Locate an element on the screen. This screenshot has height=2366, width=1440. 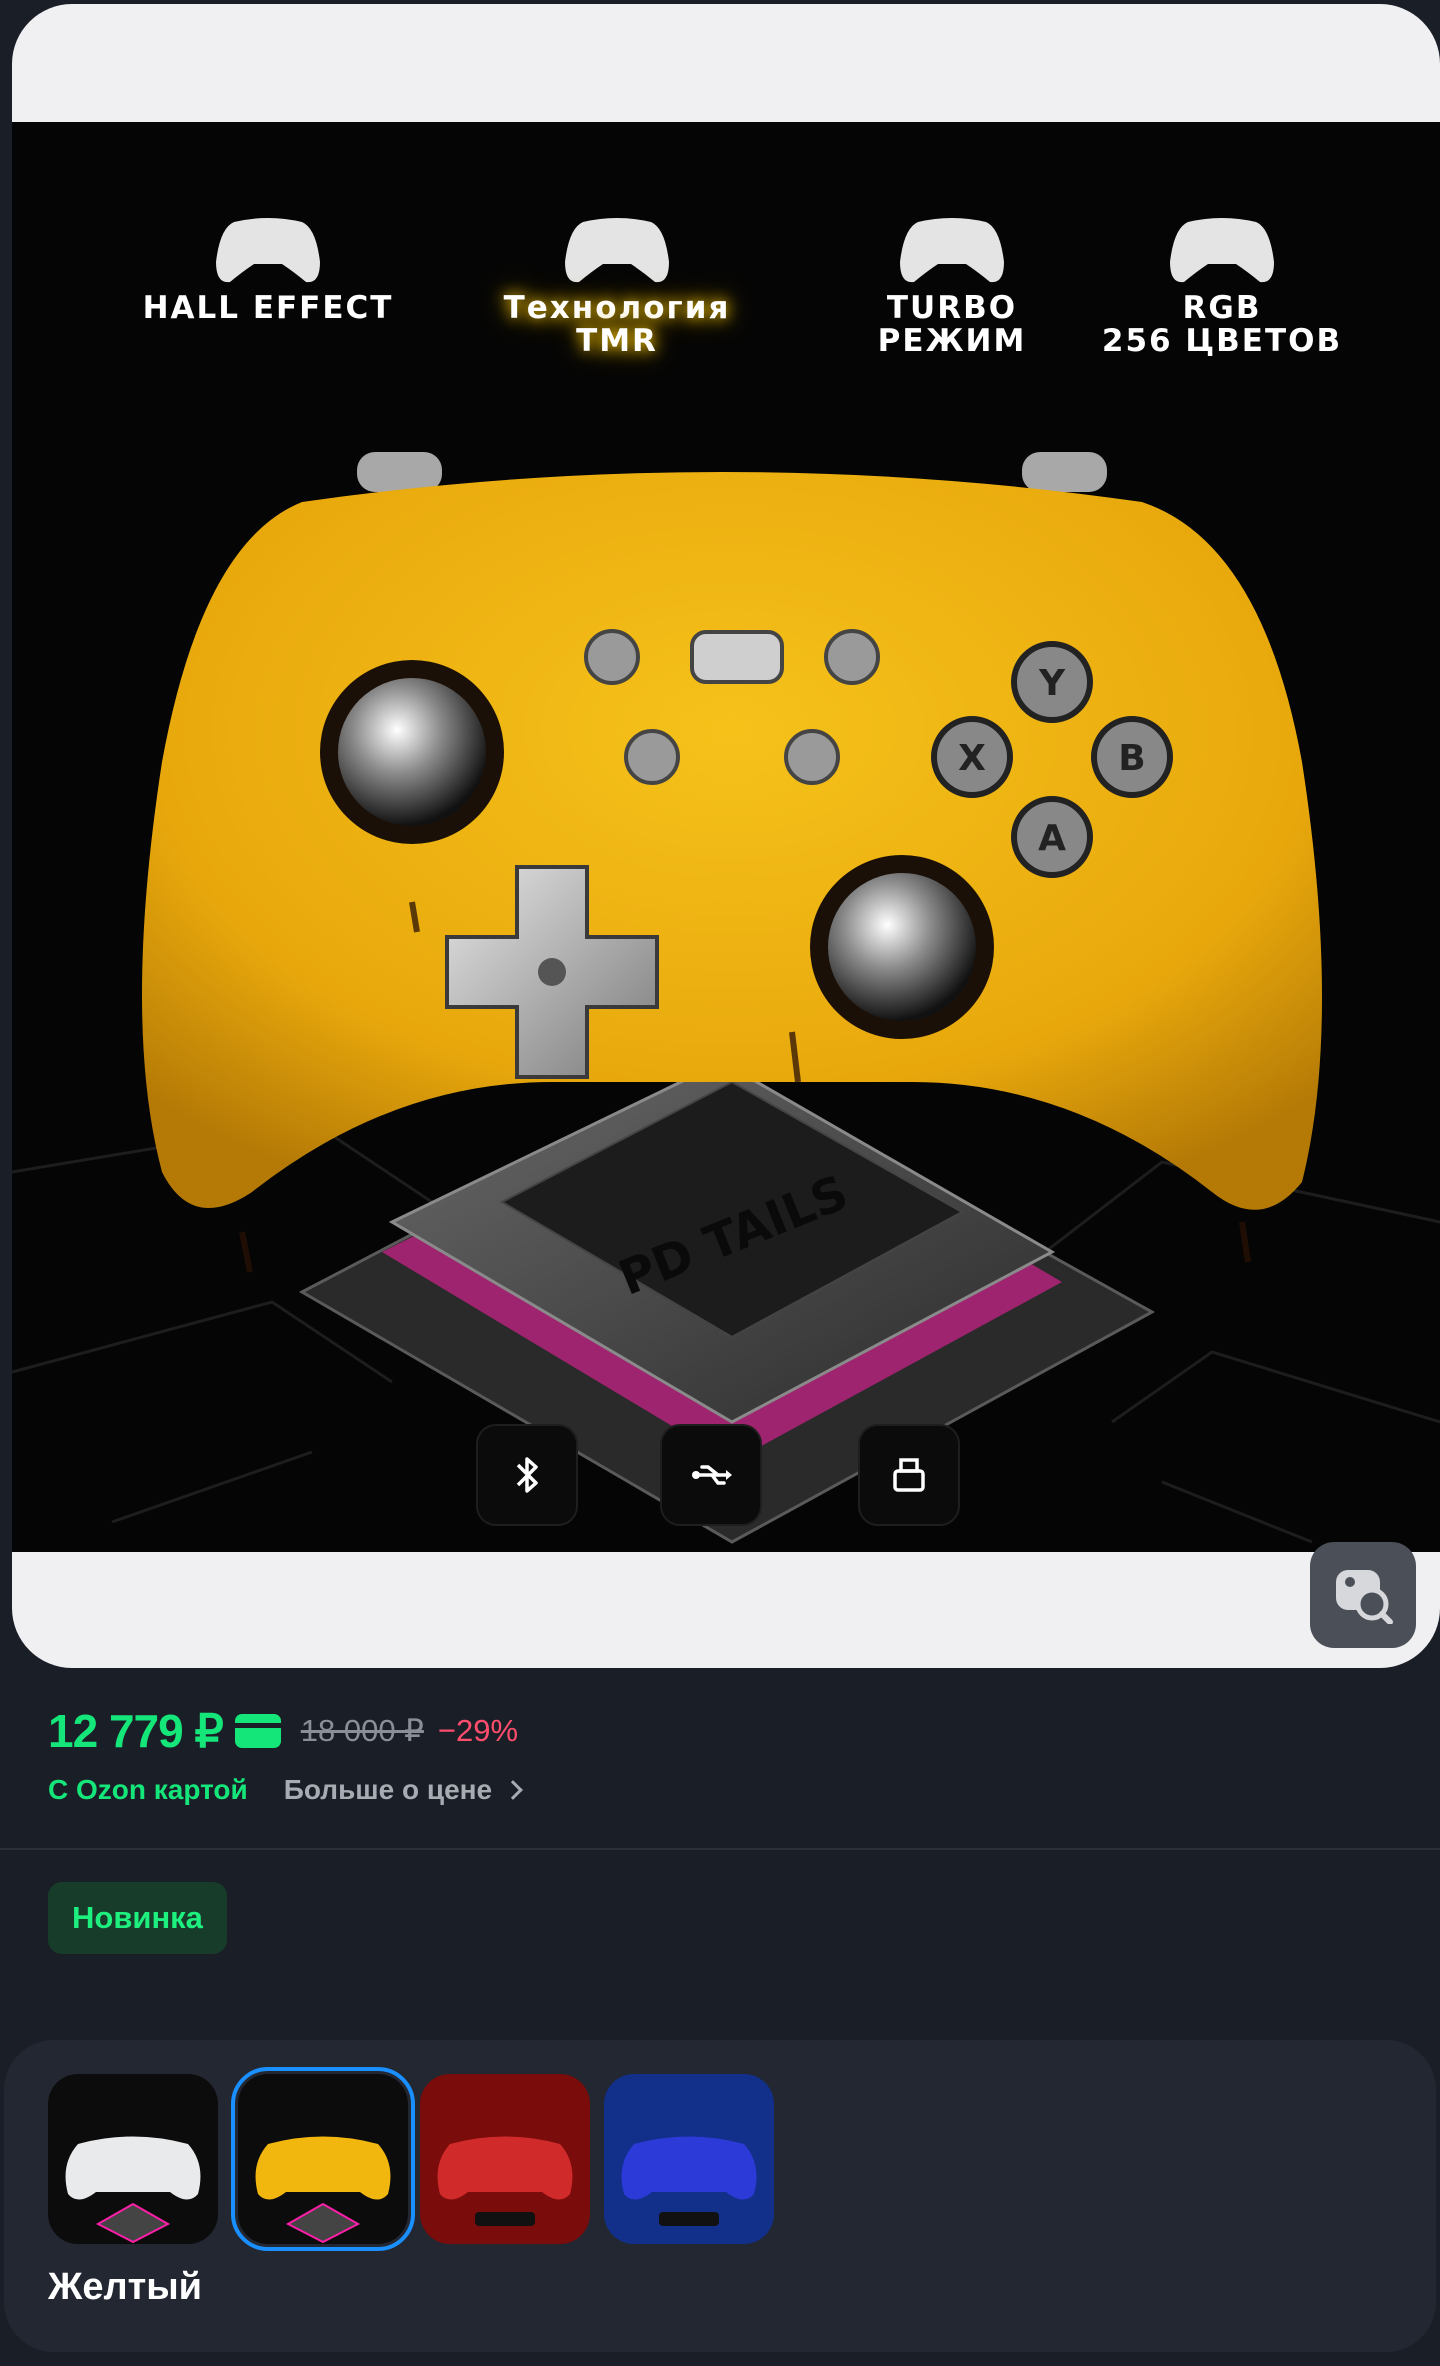
variant-thumb-blue is located at coordinates (689, 2159).